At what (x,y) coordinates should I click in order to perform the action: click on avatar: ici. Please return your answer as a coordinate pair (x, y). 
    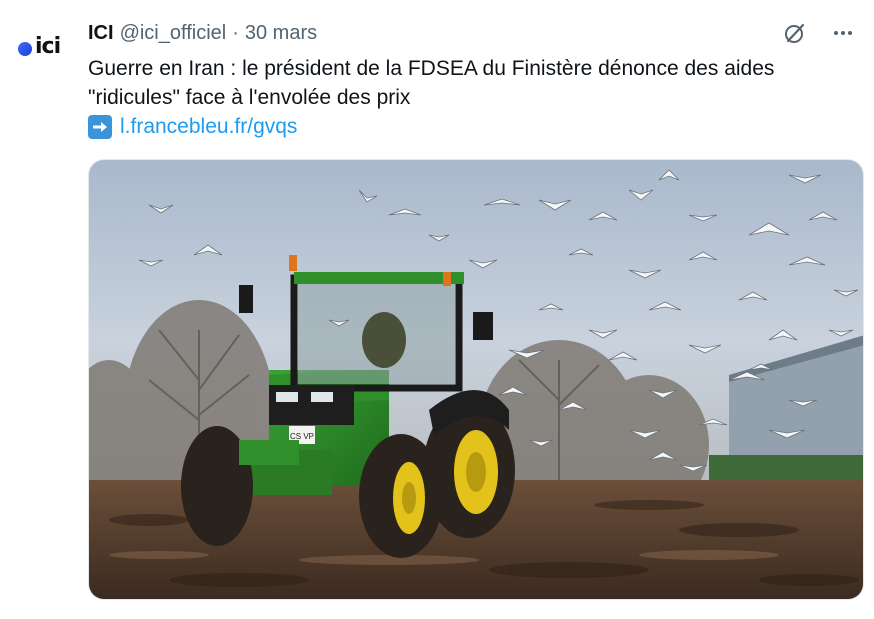
    Looking at the image, I should click on (45, 47).